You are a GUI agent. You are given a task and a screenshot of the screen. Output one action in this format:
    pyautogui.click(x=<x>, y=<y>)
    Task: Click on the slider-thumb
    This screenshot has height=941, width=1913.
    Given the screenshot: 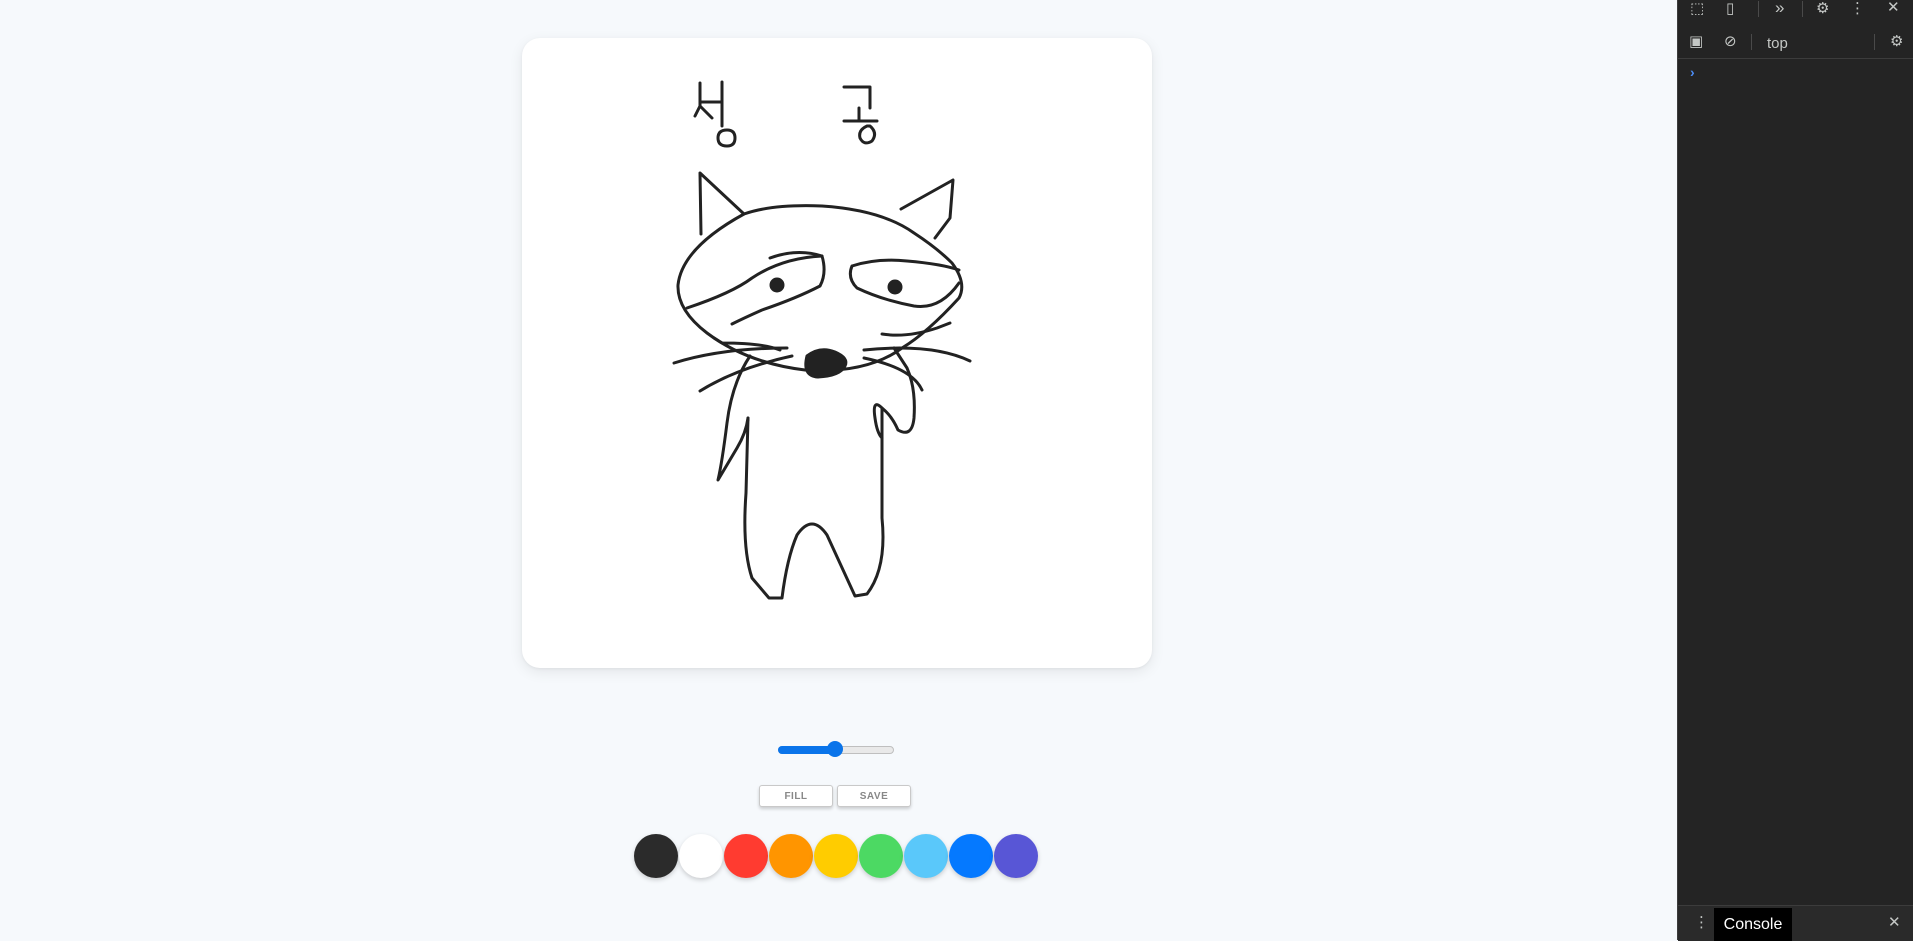 What is the action you would take?
    pyautogui.click(x=835, y=749)
    